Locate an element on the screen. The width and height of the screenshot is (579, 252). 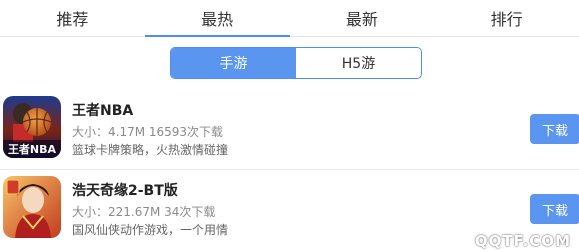
game-icon-haotian is located at coordinates (32, 207).